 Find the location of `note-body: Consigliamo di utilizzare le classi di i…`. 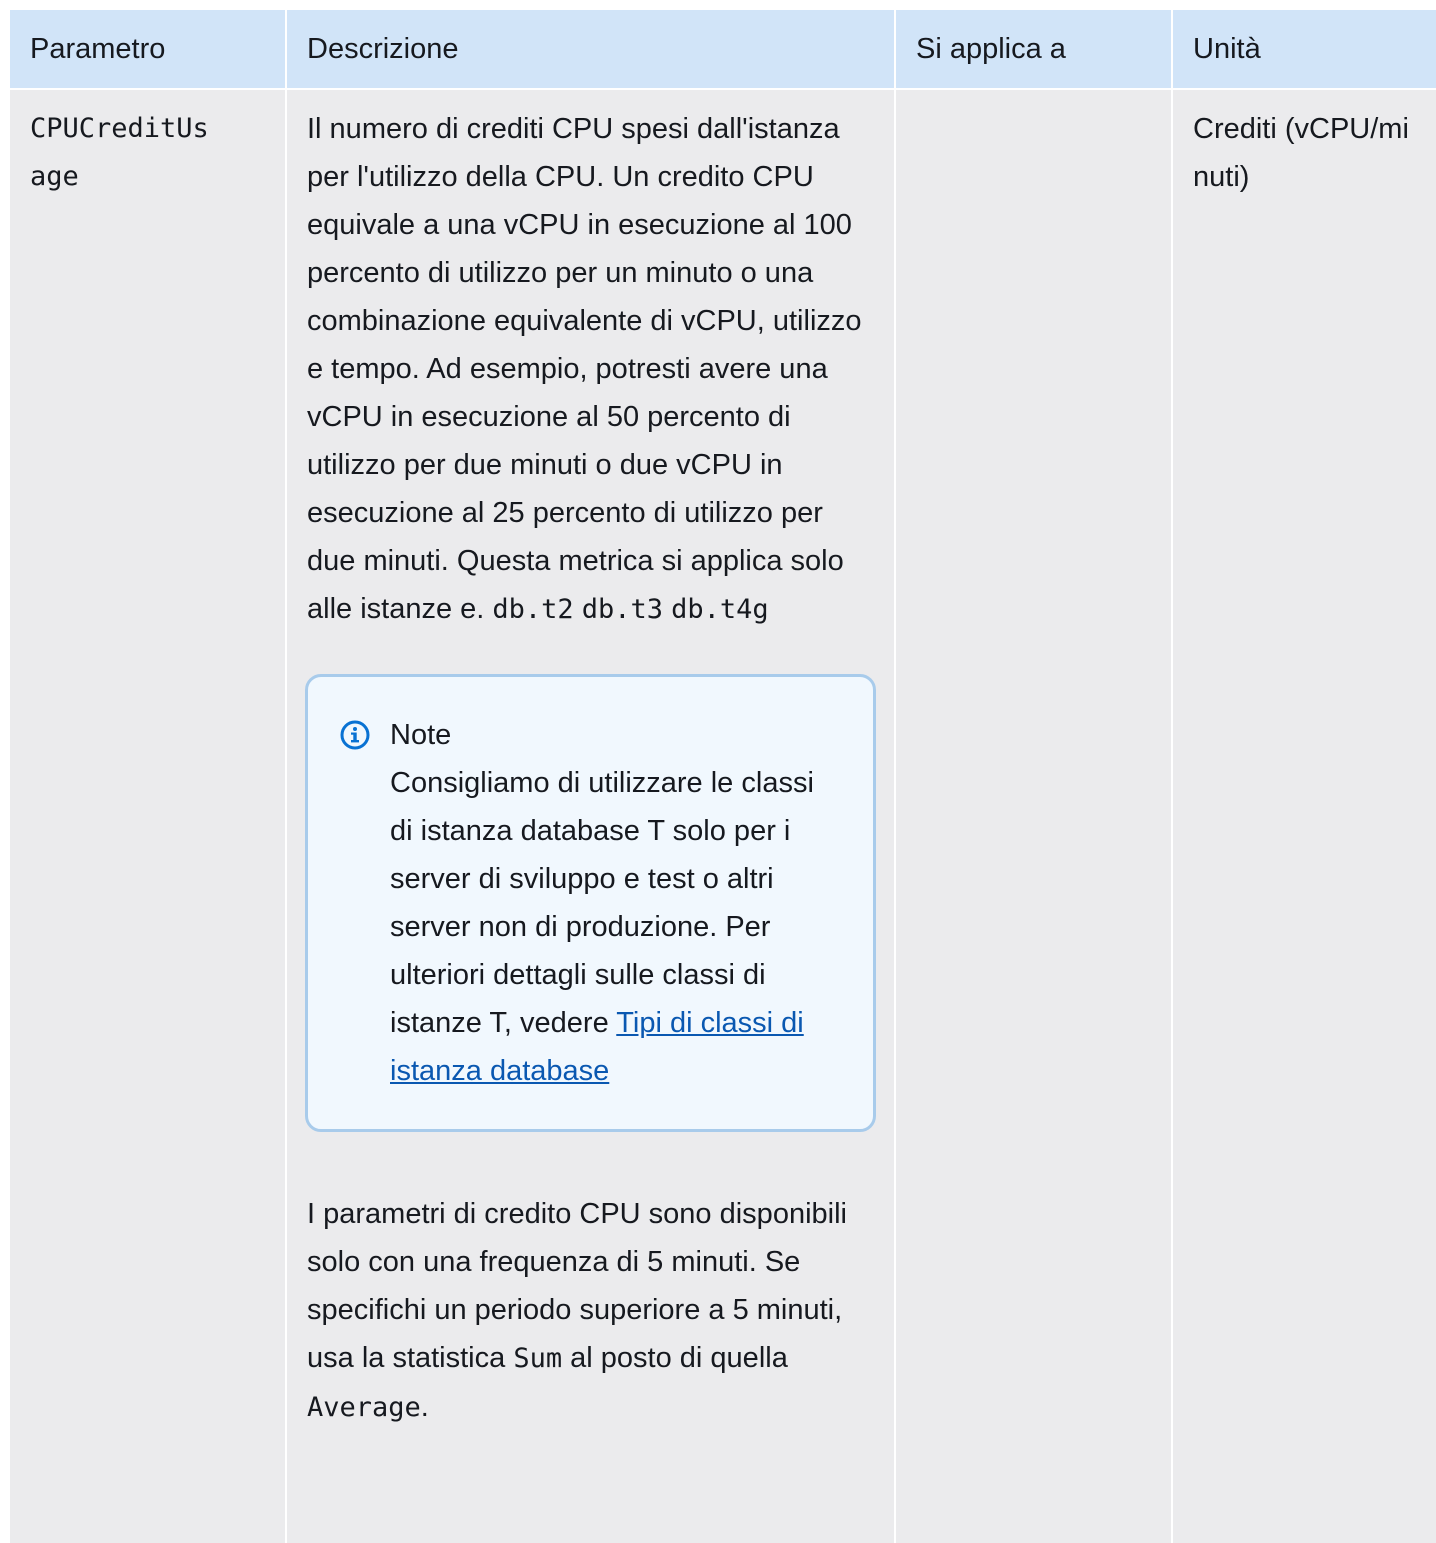

note-body: Consigliamo di utilizzare le classi di i… is located at coordinates (615, 927).